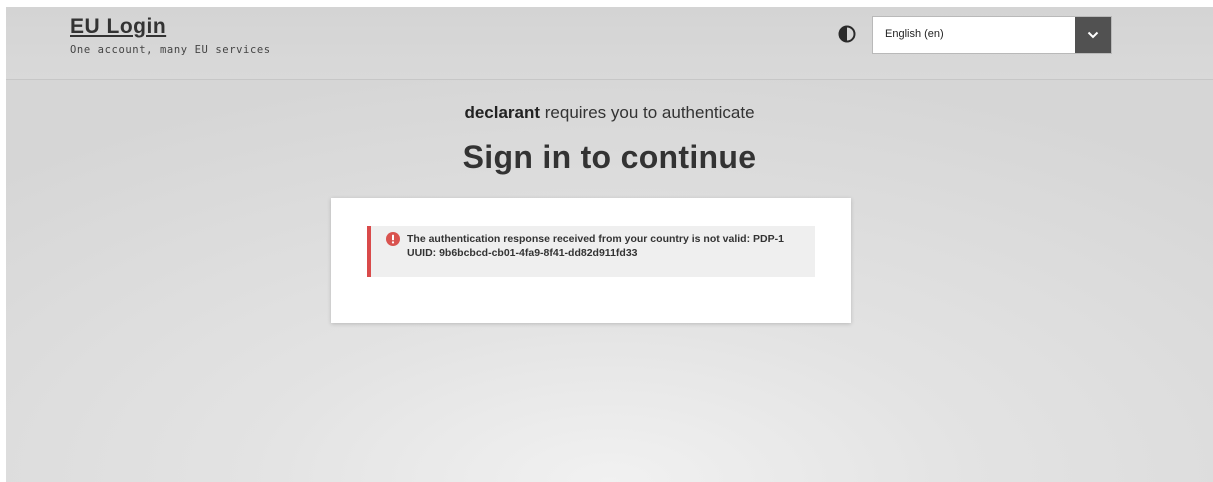 Image resolution: width=1213 pixels, height=482 pixels. Describe the element at coordinates (609, 157) in the screenshot. I see `page-title: Sign in to continue` at that location.